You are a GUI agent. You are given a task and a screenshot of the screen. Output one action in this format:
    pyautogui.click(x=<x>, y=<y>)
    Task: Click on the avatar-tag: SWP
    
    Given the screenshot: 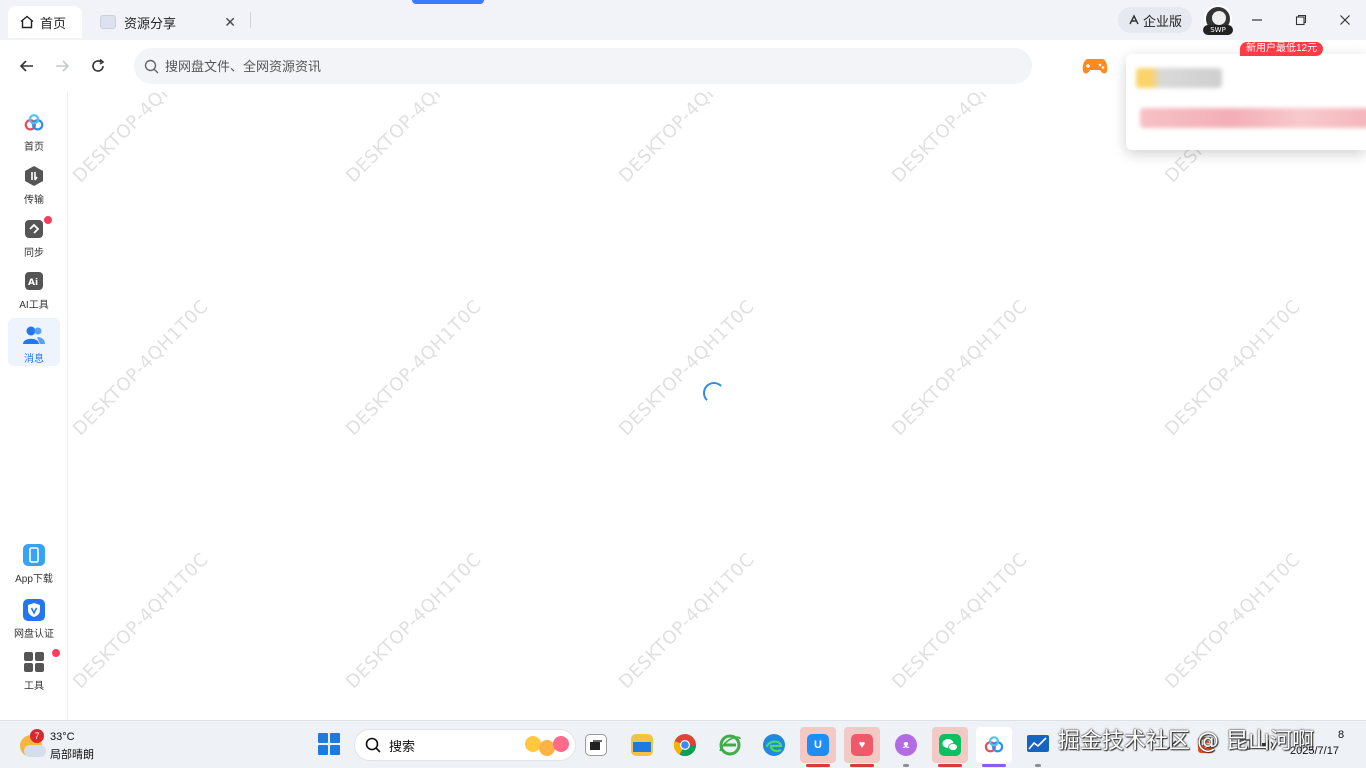 What is the action you would take?
    pyautogui.click(x=1218, y=30)
    